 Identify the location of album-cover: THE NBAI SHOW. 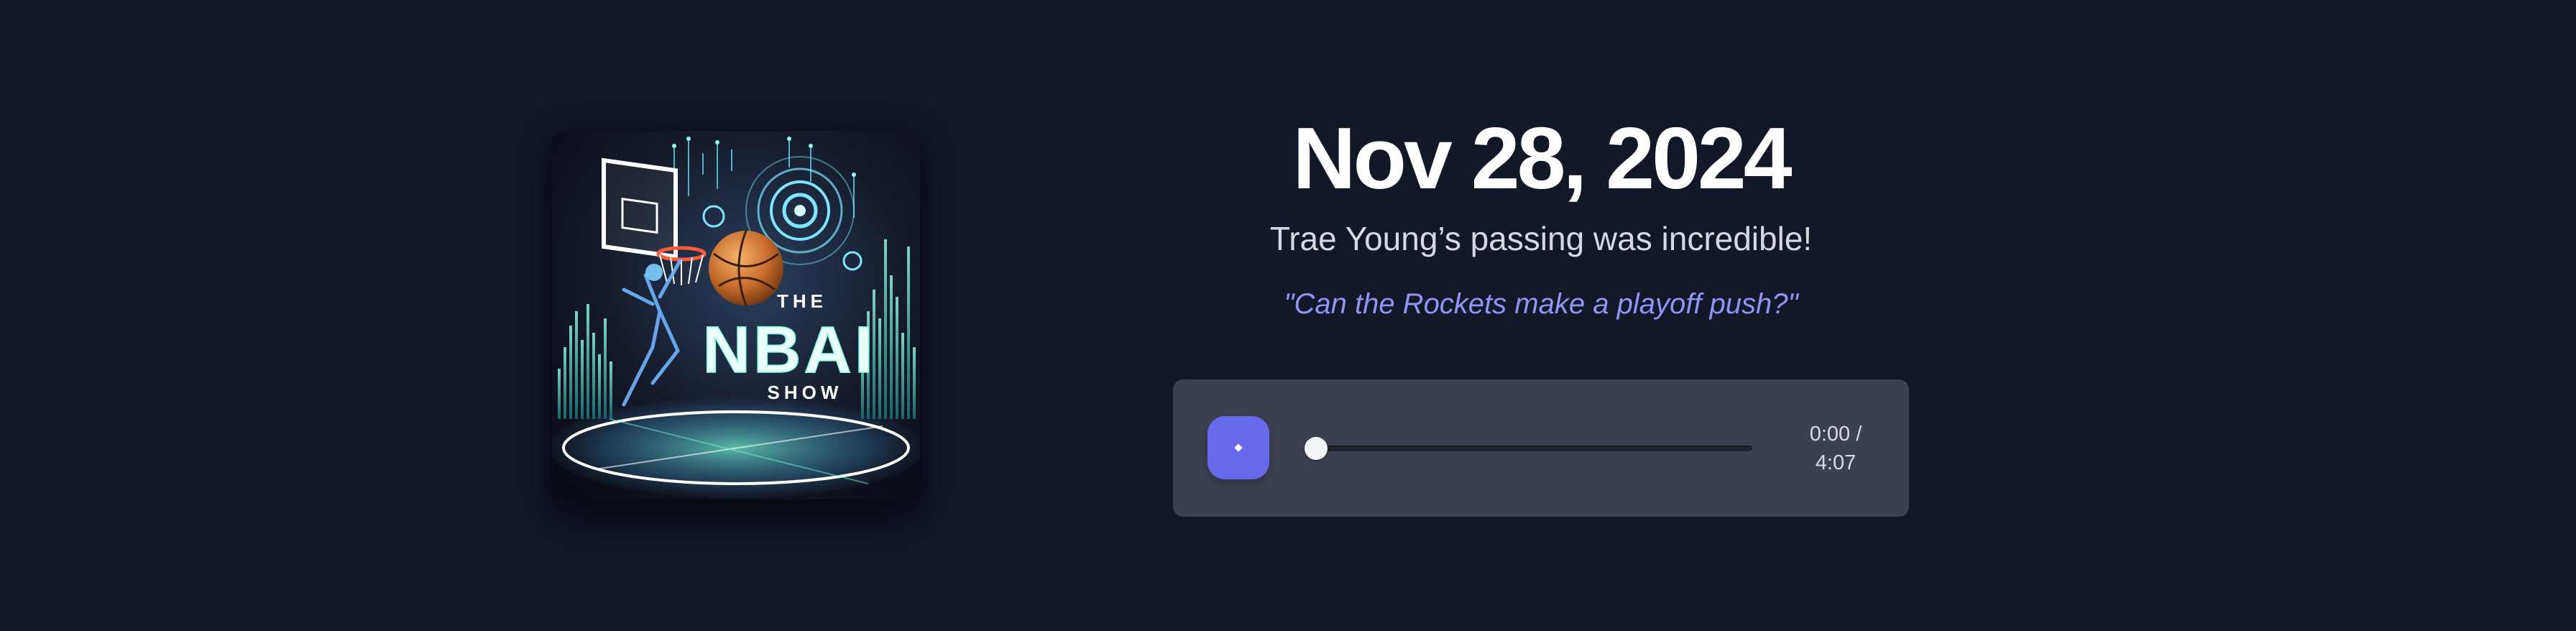
(736, 315).